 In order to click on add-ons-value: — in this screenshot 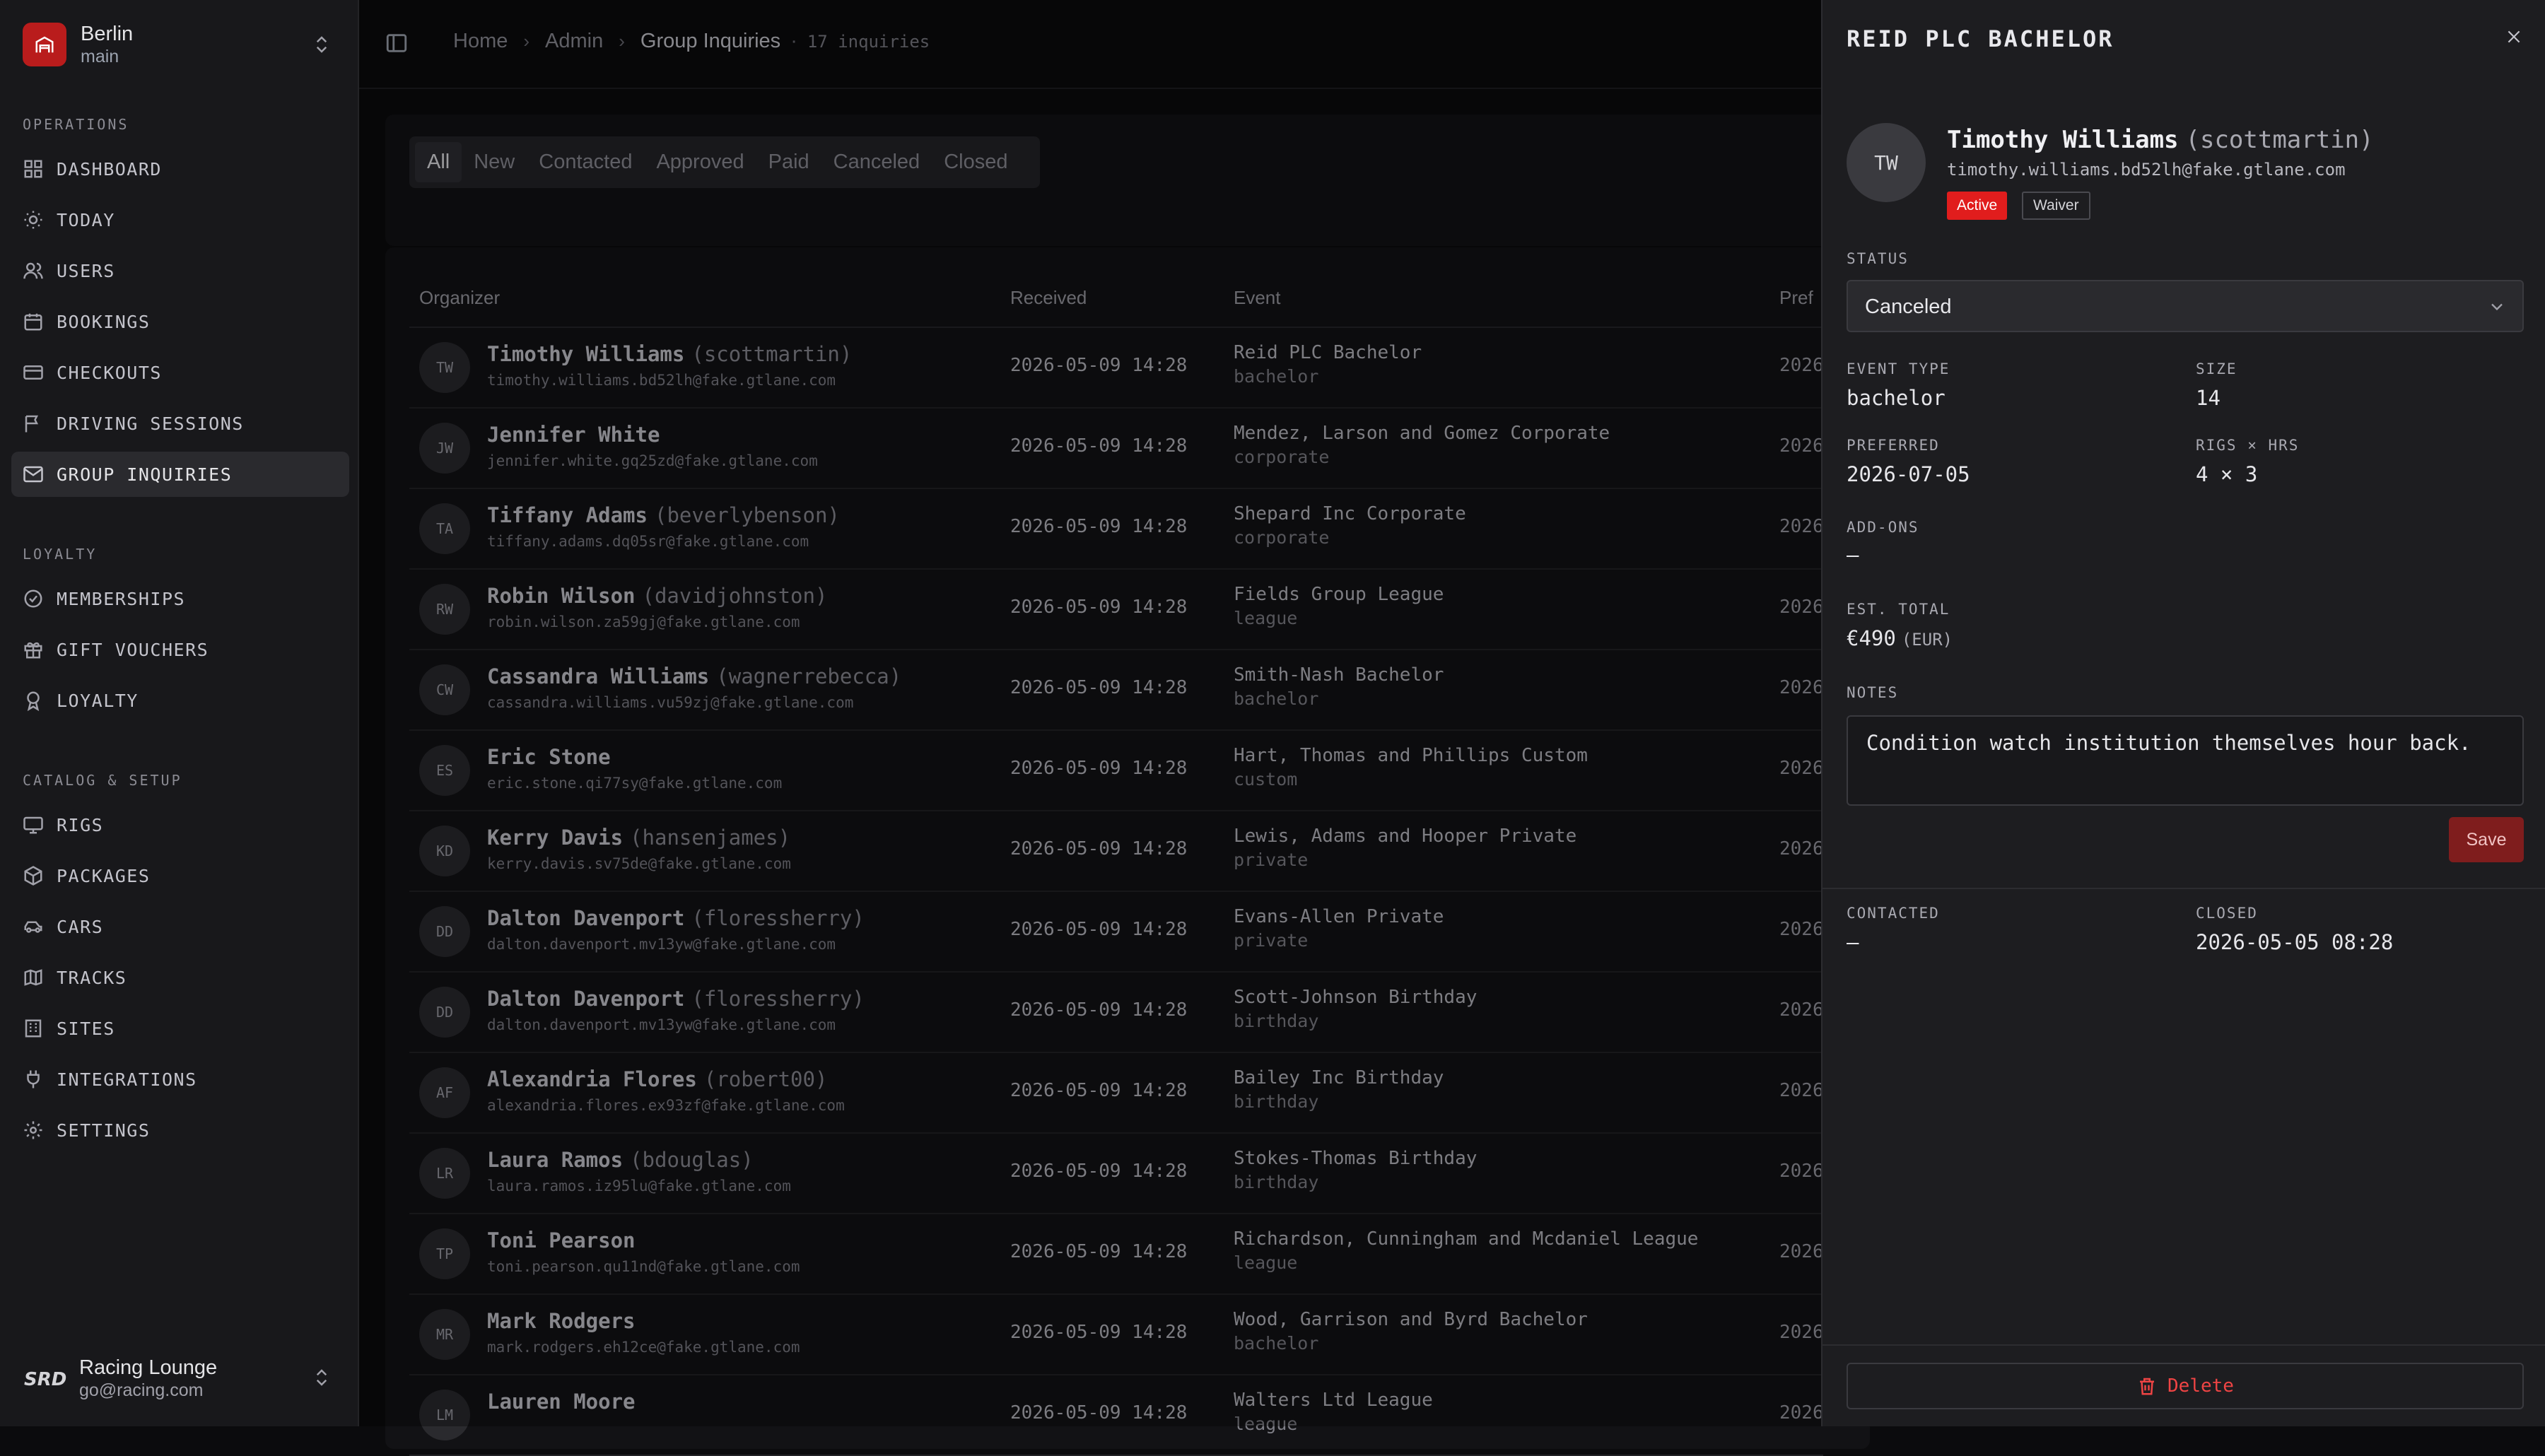, I will do `click(1853, 555)`.